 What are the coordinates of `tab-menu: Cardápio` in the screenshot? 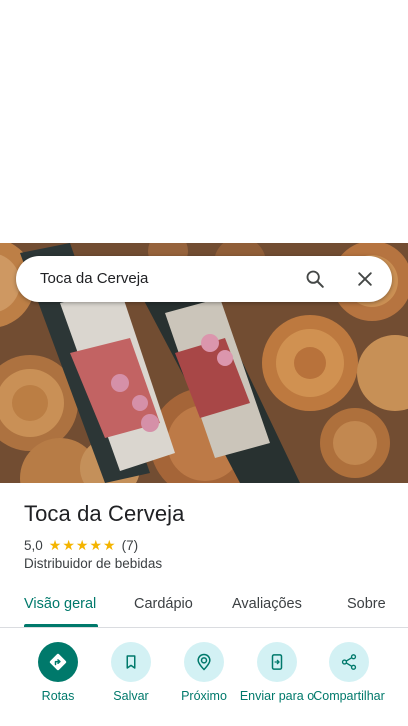 It's located at (163, 604).